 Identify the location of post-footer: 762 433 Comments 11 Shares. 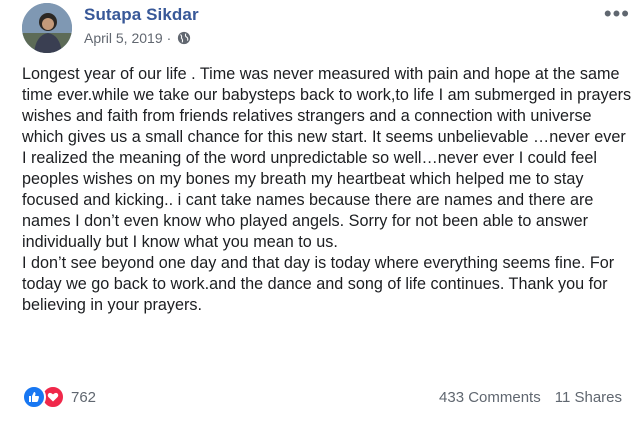
(322, 397).